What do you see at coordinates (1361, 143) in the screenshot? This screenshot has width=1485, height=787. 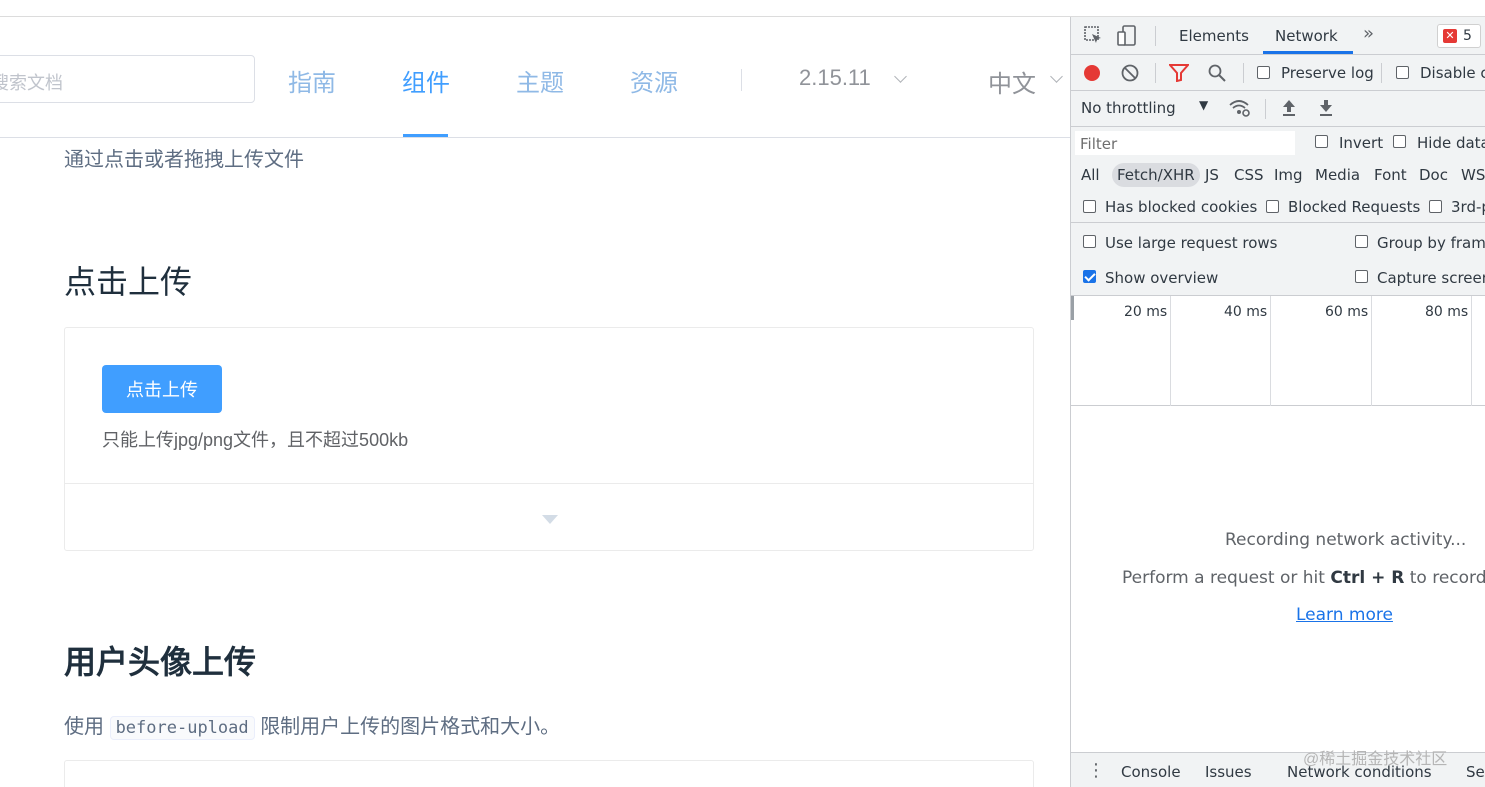 I see `invert-label: Invert` at bounding box center [1361, 143].